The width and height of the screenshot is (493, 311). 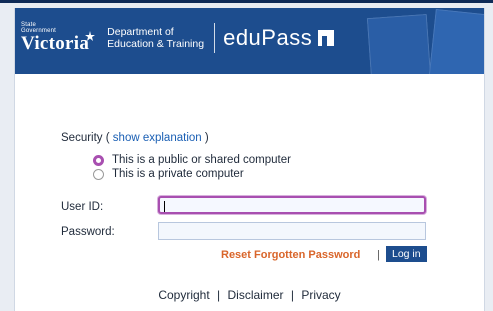 I want to click on show-explanation-link: show explanation, so click(x=157, y=138).